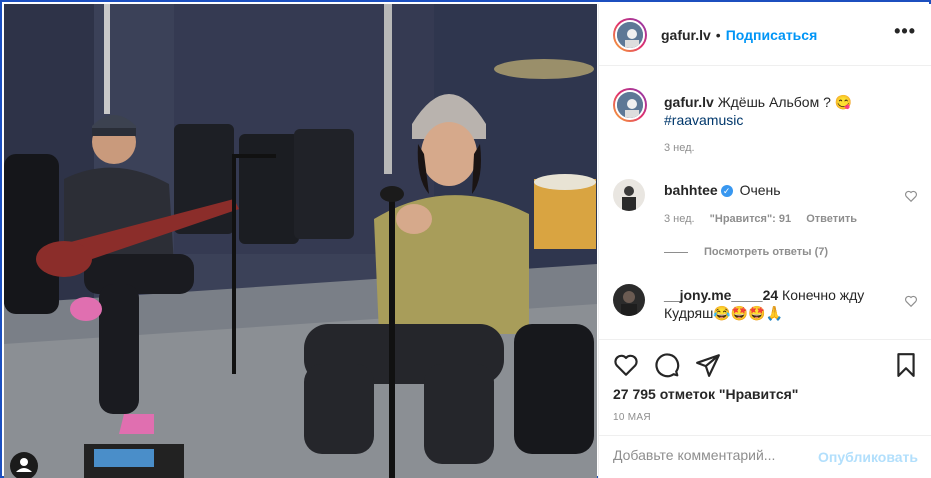 Image resolution: width=931 pixels, height=478 pixels. I want to click on likes-count: 27 795 отметок "Нравится", so click(705, 394).